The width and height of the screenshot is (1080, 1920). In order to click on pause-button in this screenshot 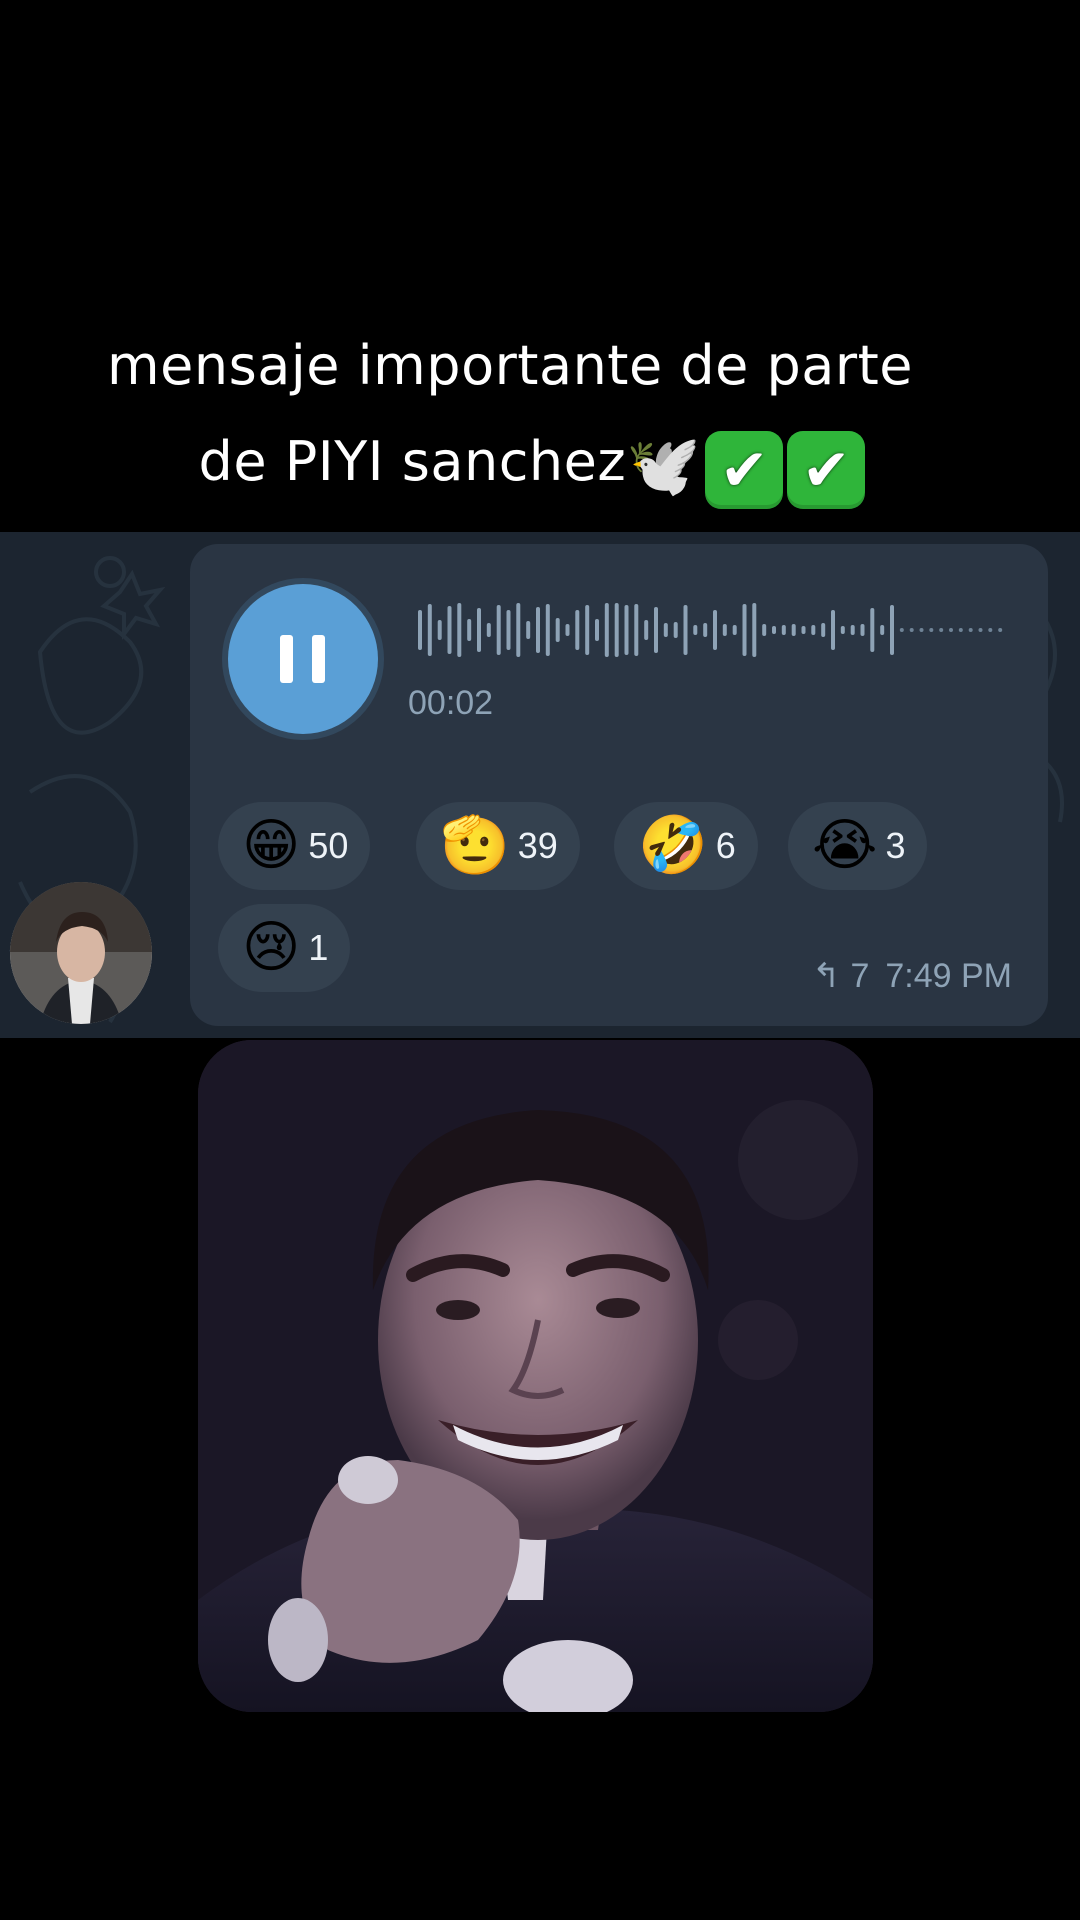, I will do `click(303, 659)`.